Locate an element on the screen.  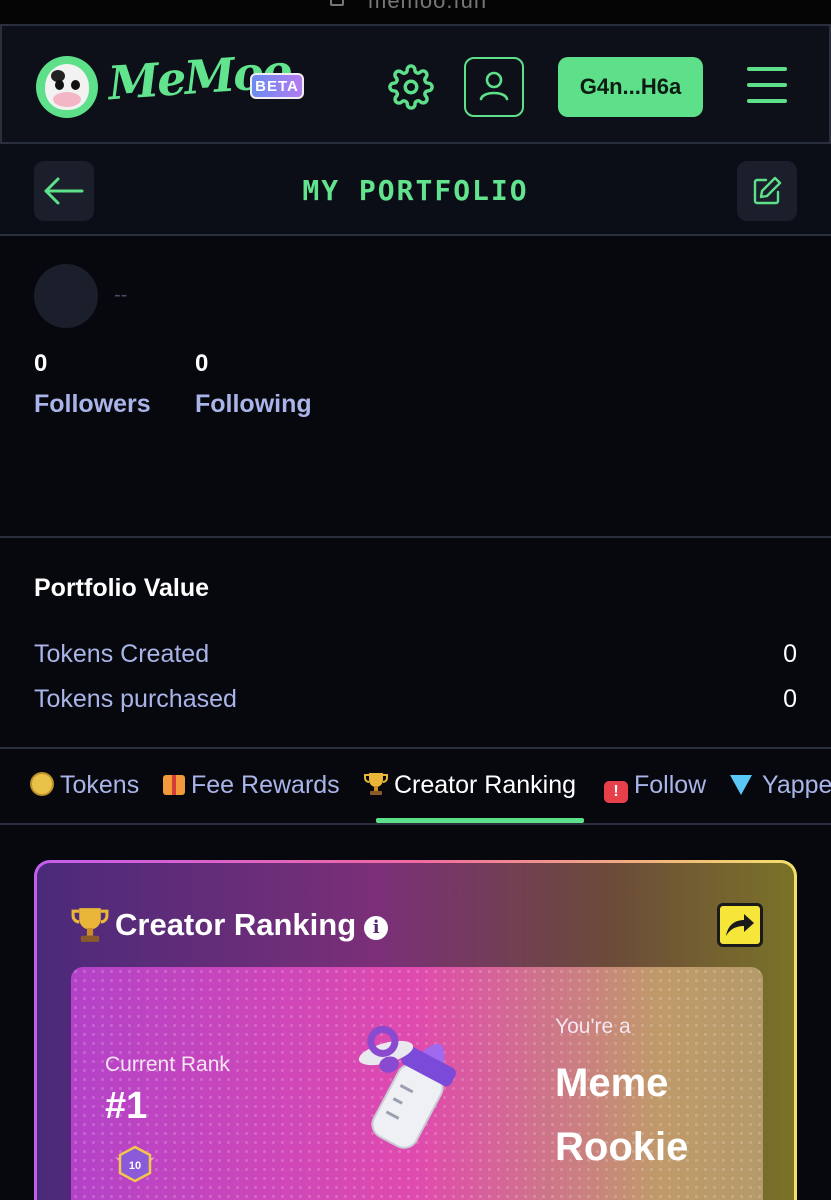
rank-title: Meme Rookie is located at coordinates (622, 1115).